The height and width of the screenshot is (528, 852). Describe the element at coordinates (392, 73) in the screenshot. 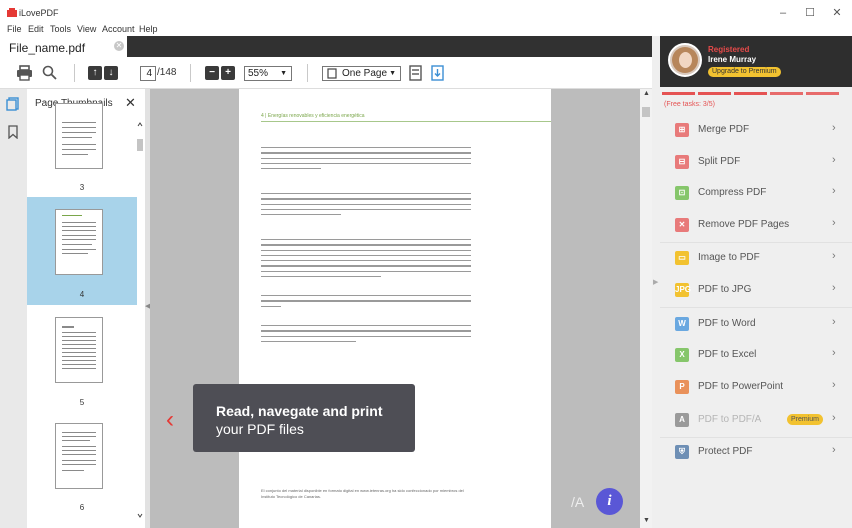

I see `chevron-down-icon: ▼` at that location.